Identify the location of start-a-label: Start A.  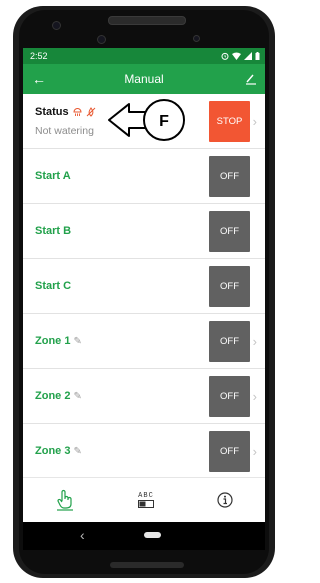
(53, 176).